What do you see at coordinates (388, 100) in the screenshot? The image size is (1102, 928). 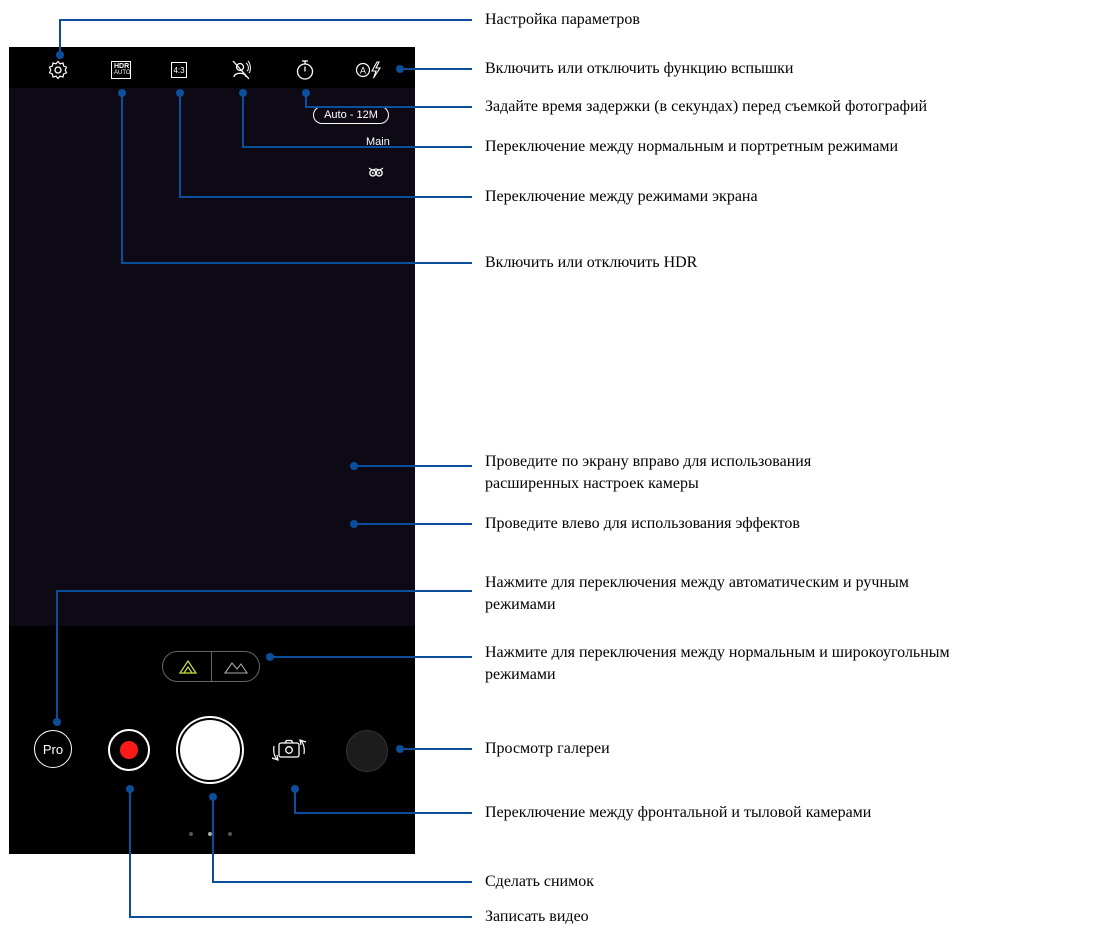 I see `leader-timer` at bounding box center [388, 100].